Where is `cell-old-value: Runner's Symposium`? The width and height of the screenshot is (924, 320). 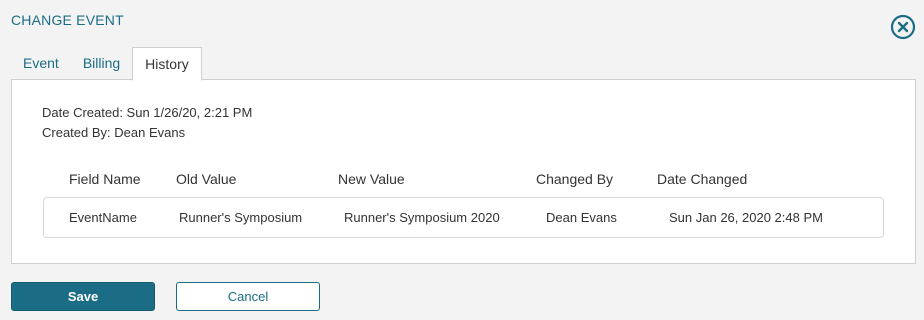
cell-old-value: Runner's Symposium is located at coordinates (241, 217).